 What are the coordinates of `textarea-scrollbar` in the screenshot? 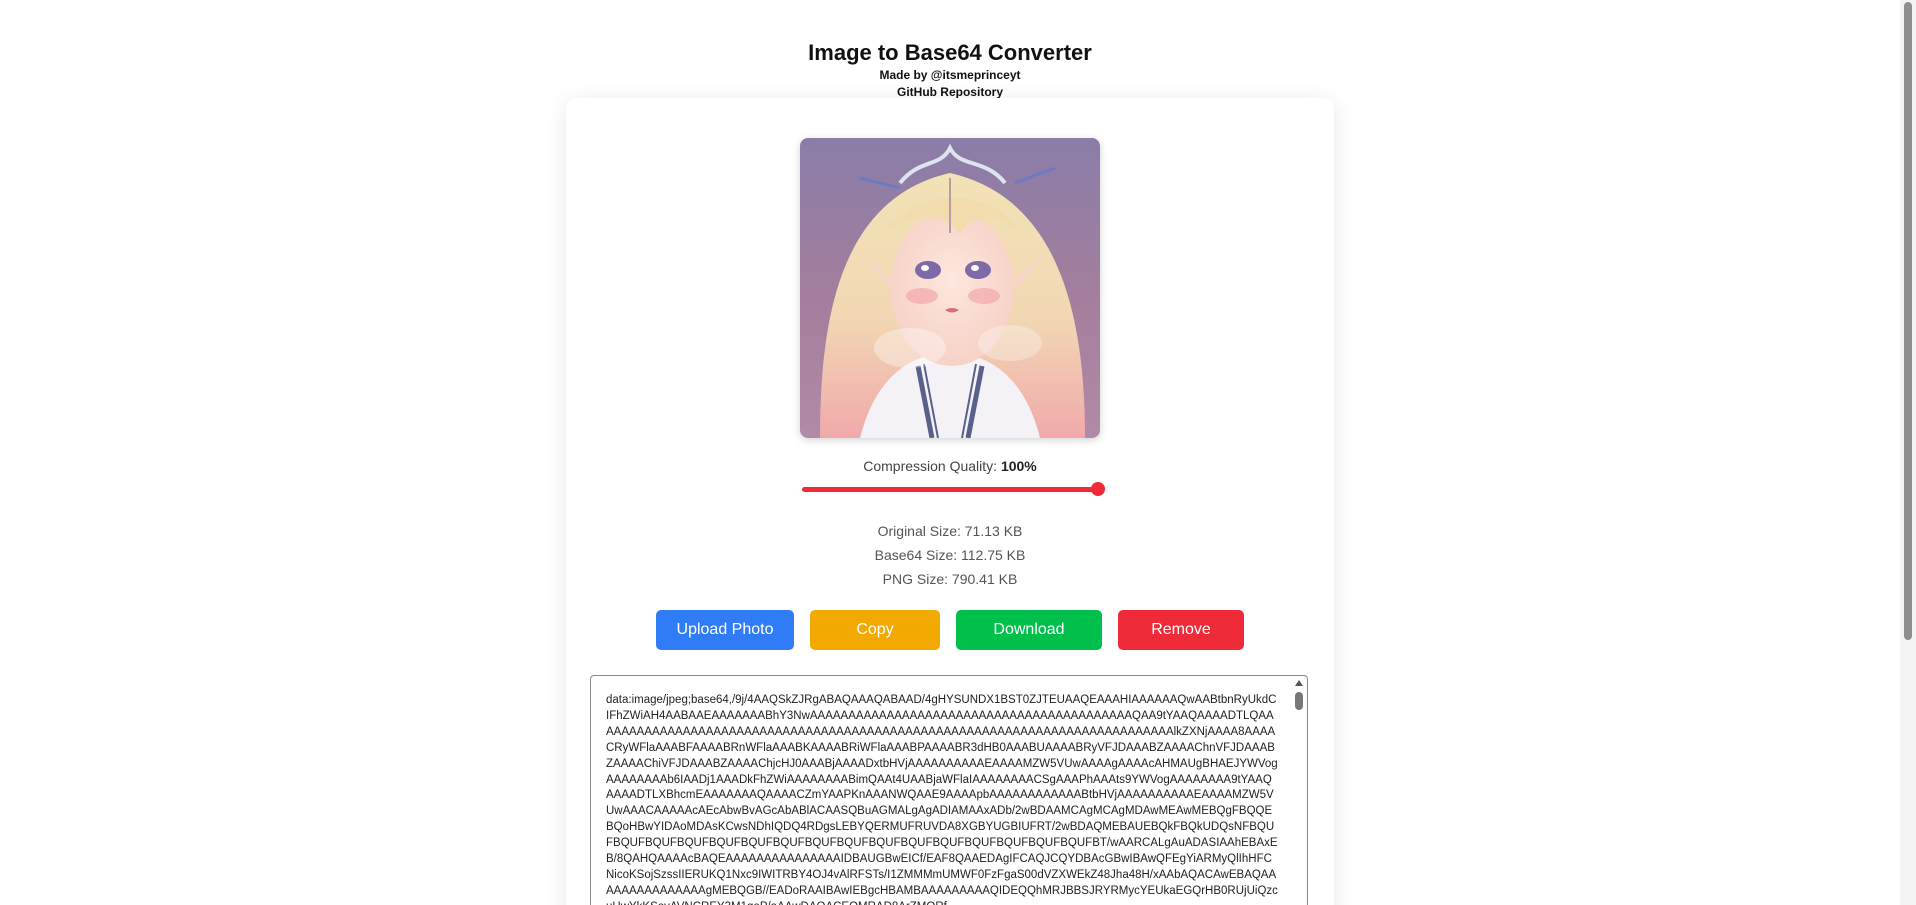 It's located at (1299, 791).